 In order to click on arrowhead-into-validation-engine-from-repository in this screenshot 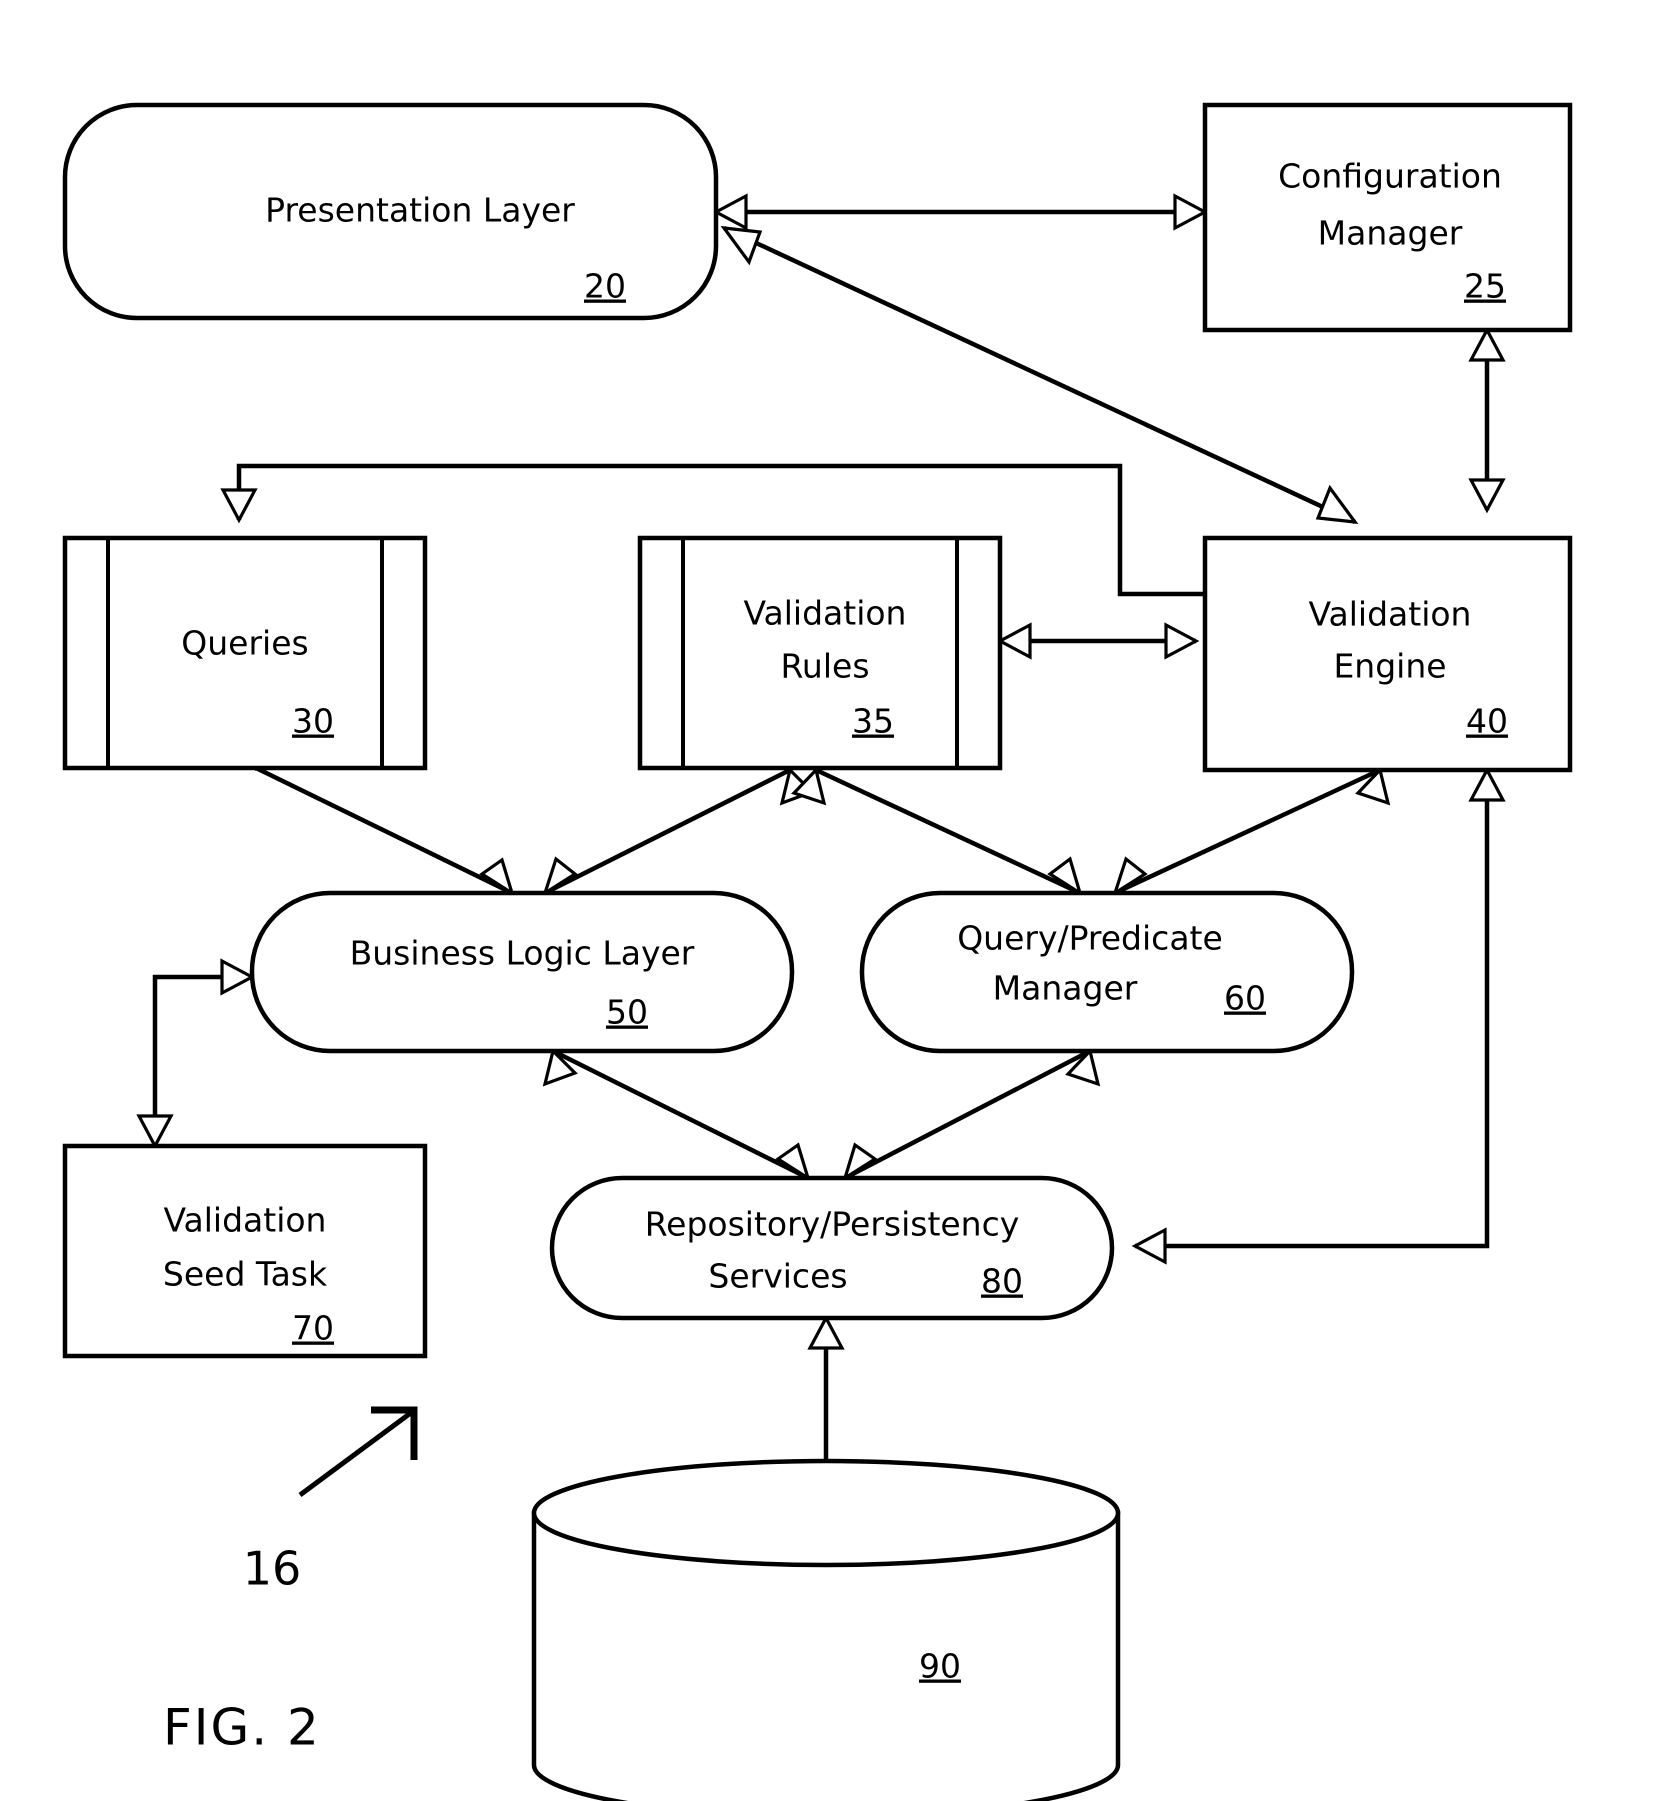, I will do `click(1487, 784)`.